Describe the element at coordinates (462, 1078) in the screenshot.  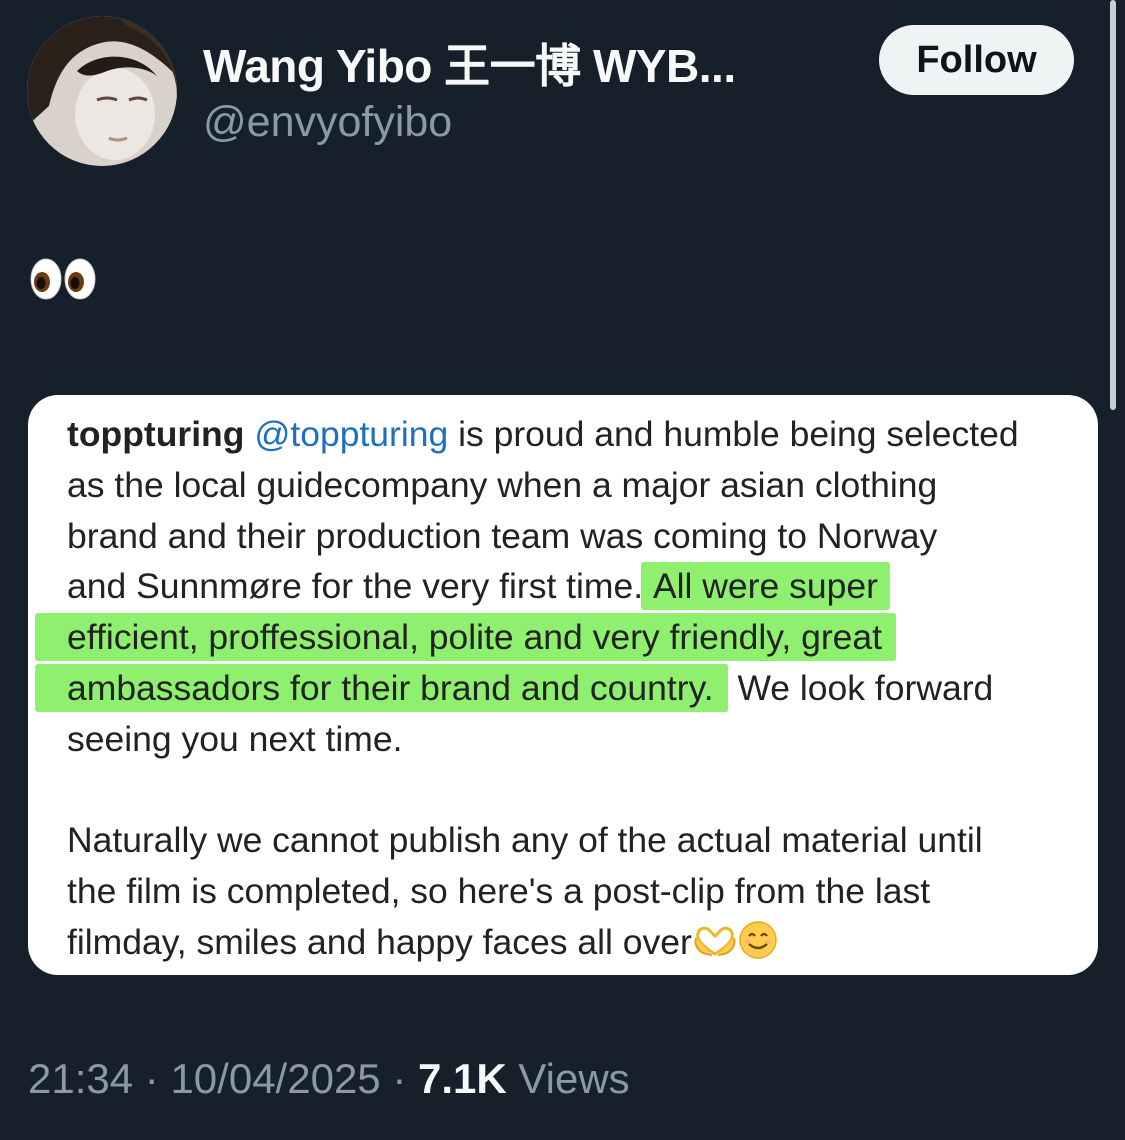
I see `views-count: 7.1K` at that location.